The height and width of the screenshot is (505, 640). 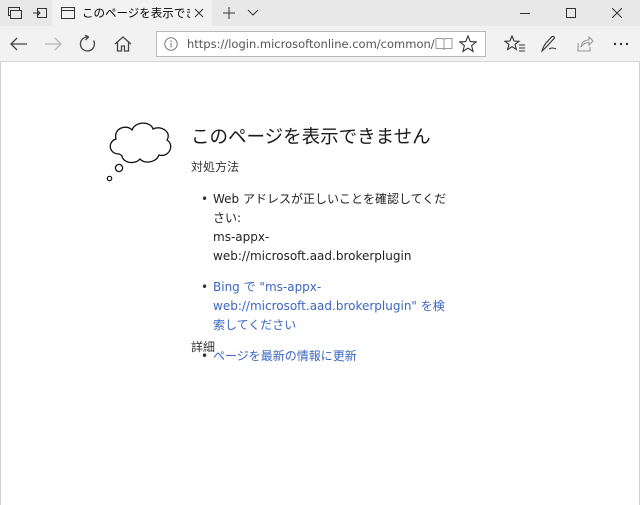 What do you see at coordinates (285, 356) in the screenshot?
I see `refresh-page-link: ページを最新の情報に更新` at bounding box center [285, 356].